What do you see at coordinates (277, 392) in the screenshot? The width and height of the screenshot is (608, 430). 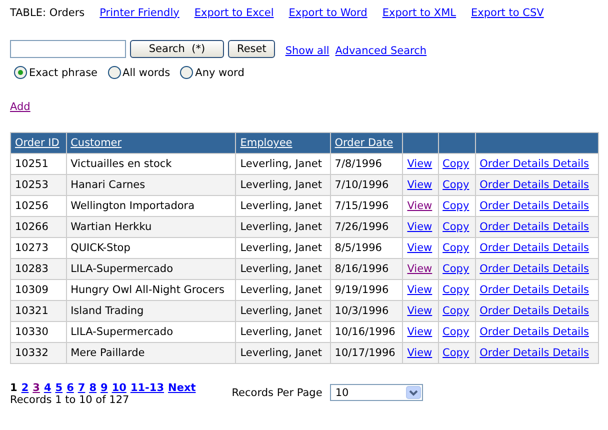 I see `per-page-label: Records Per Page` at bounding box center [277, 392].